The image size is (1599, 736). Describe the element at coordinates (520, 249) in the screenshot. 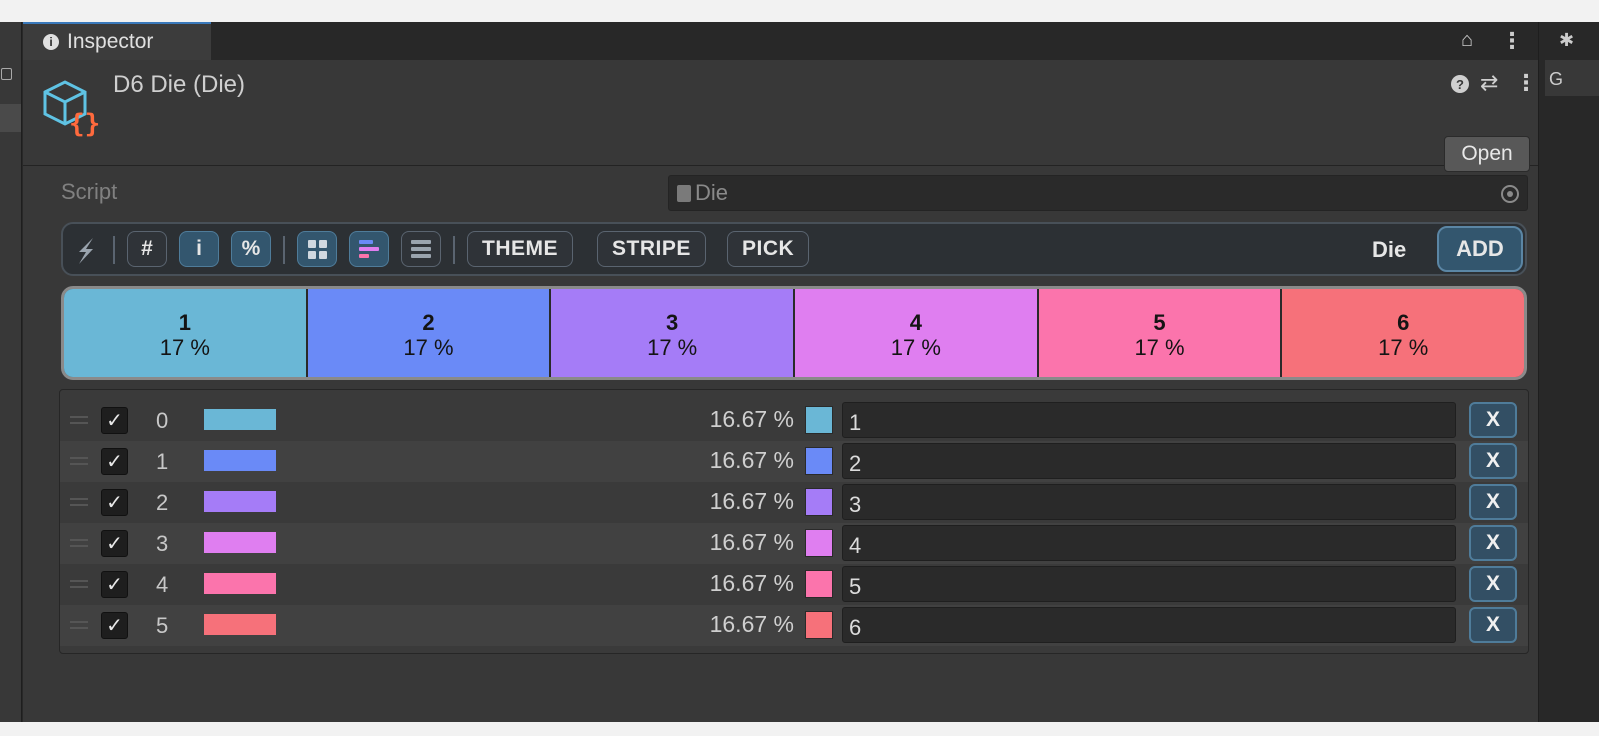

I see `theme-button: THEME` at that location.